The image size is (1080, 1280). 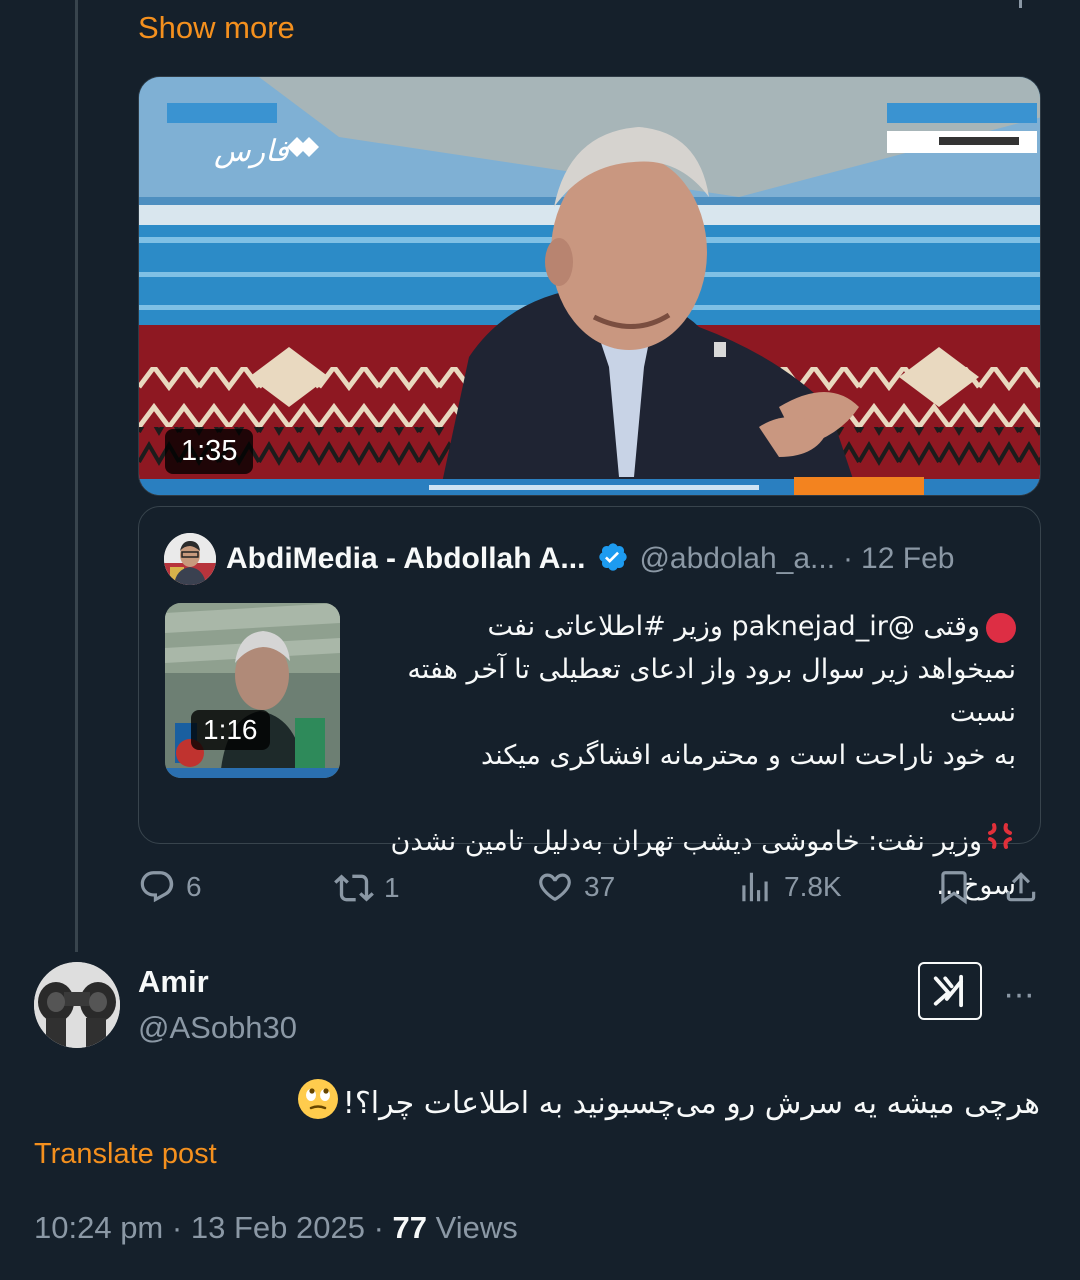 What do you see at coordinates (98, 1227) in the screenshot?
I see `post-time: 10:24 pm` at bounding box center [98, 1227].